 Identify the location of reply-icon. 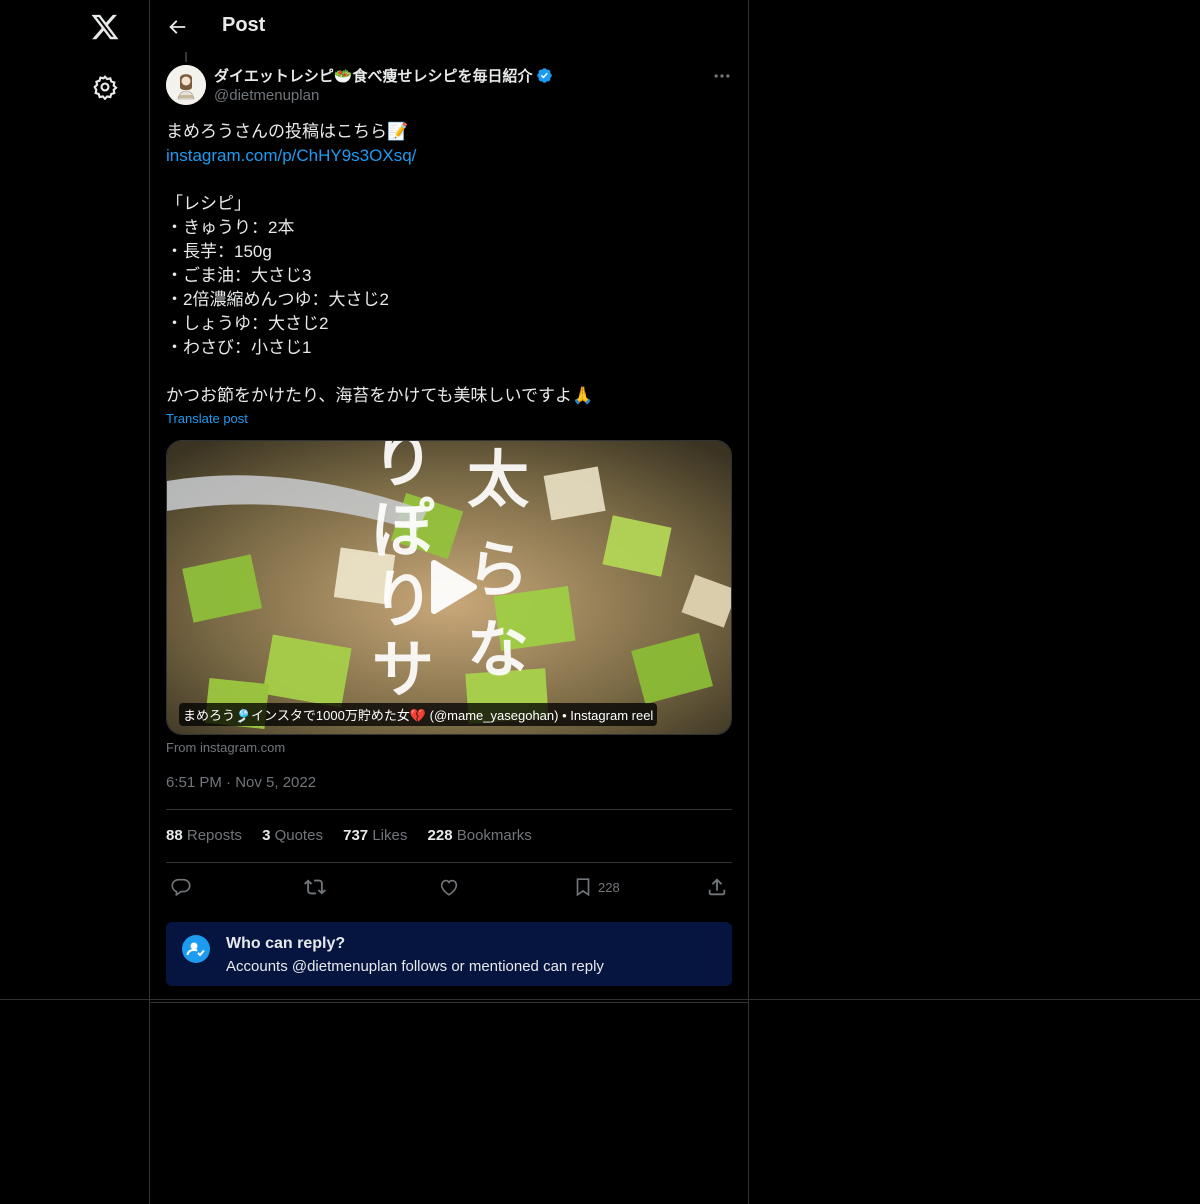
(181, 887).